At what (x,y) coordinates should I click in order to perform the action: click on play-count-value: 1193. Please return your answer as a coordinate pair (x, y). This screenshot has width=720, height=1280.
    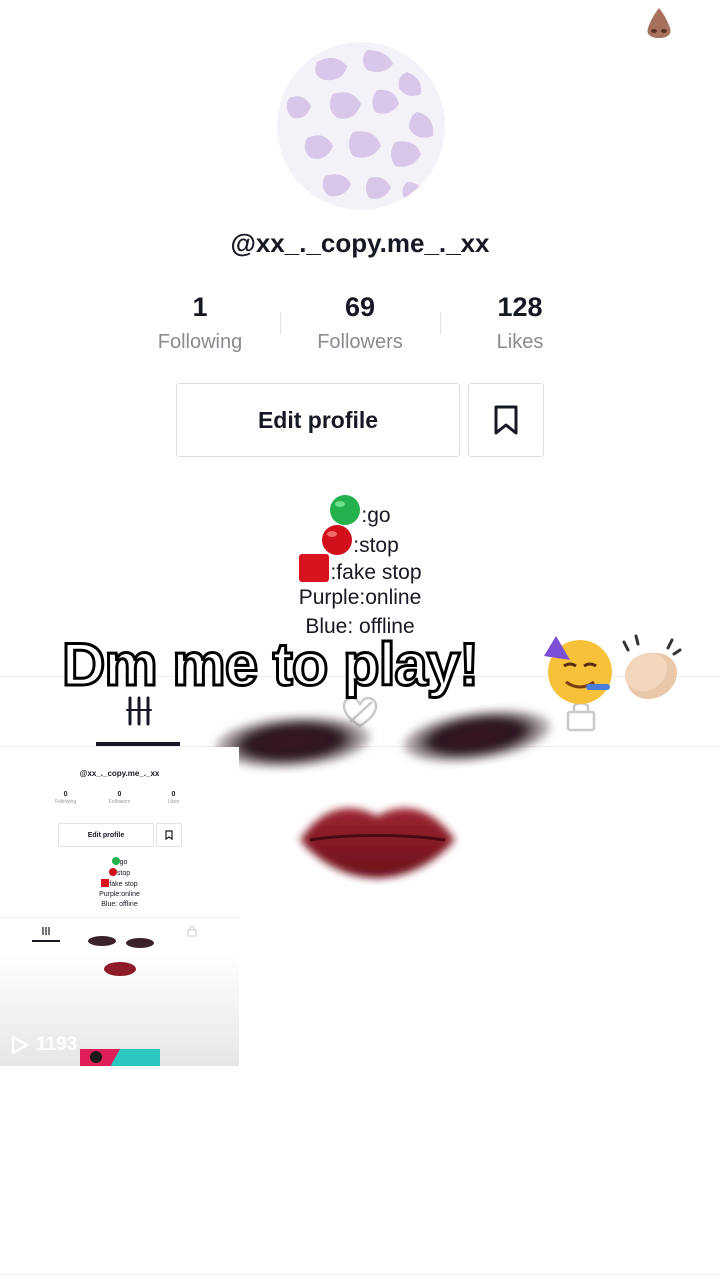
    Looking at the image, I should click on (57, 1044).